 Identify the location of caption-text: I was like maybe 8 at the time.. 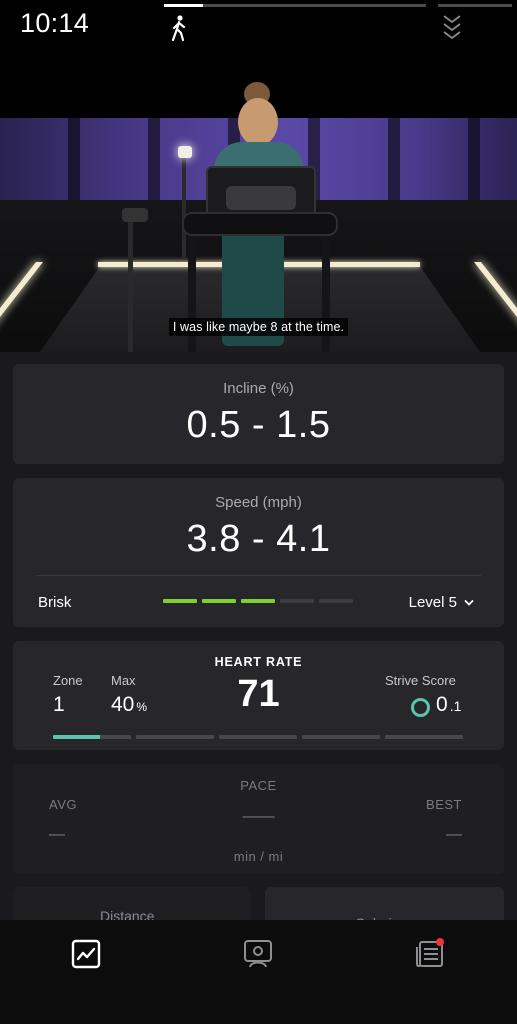
(258, 327).